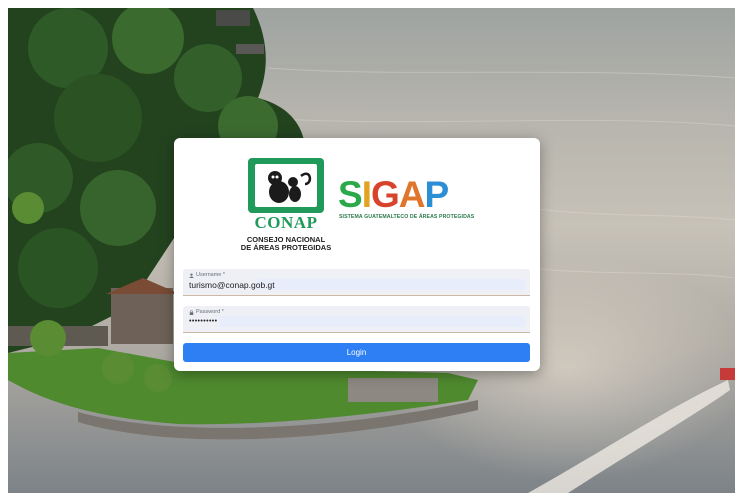  What do you see at coordinates (203, 321) in the screenshot?
I see `password-input: ••••••••••` at bounding box center [203, 321].